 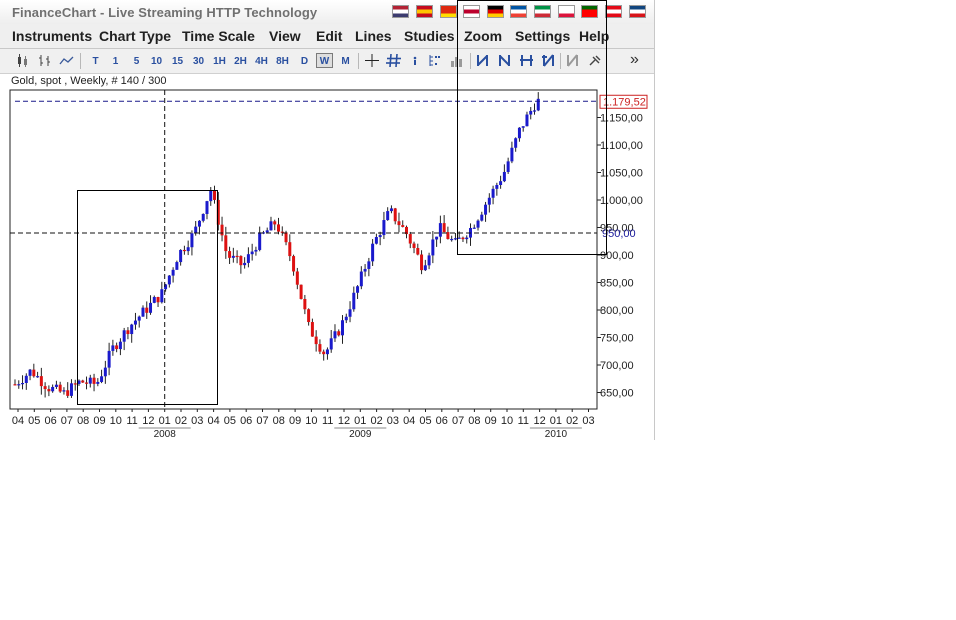 What do you see at coordinates (617, 311) in the screenshot?
I see `y-tick-label: 800,00` at bounding box center [617, 311].